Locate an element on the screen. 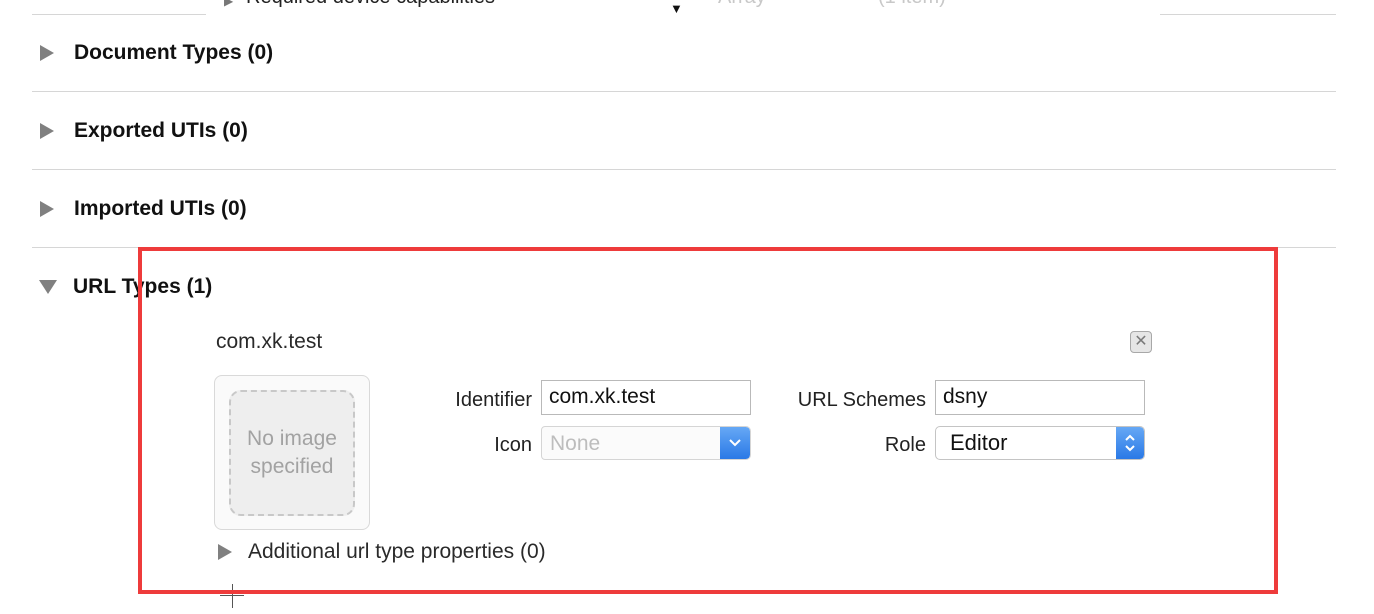 The image size is (1374, 614). section-document-types: Document Types (0) is located at coordinates (156, 53).